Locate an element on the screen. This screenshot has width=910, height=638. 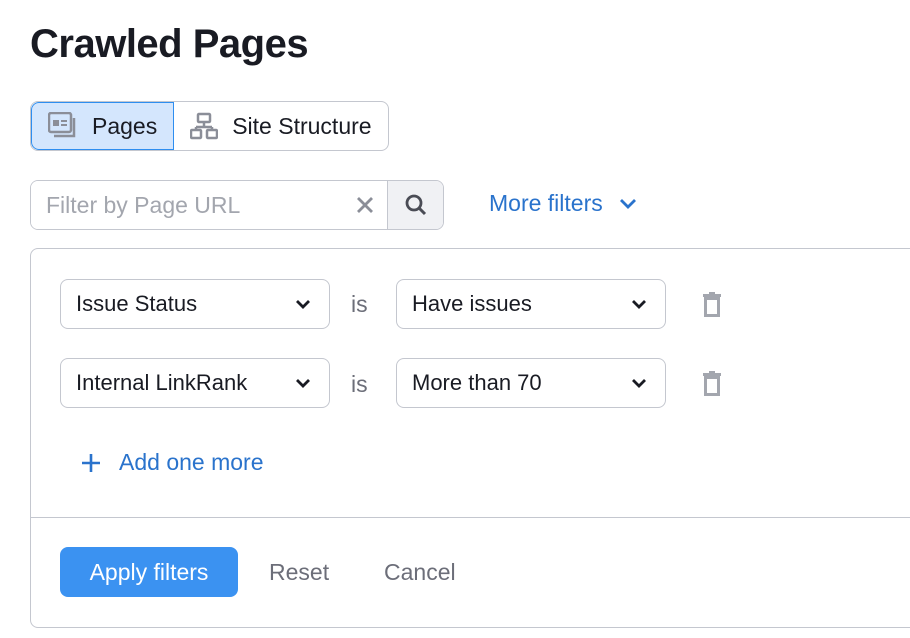
search-icon is located at coordinates (415, 205).